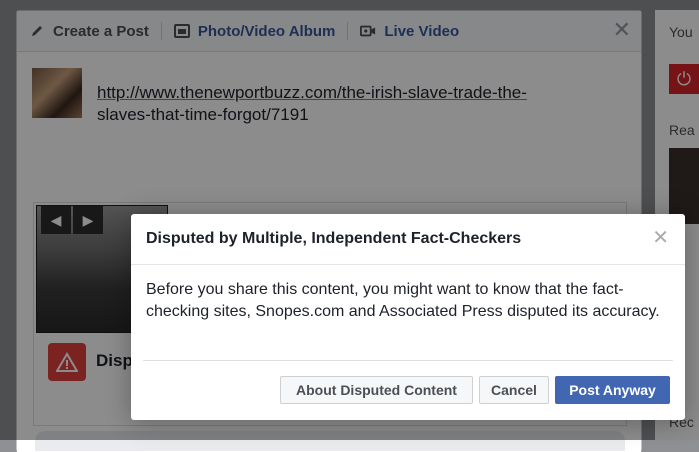  I want to click on post-anyway-button: Post Anyway, so click(612, 390).